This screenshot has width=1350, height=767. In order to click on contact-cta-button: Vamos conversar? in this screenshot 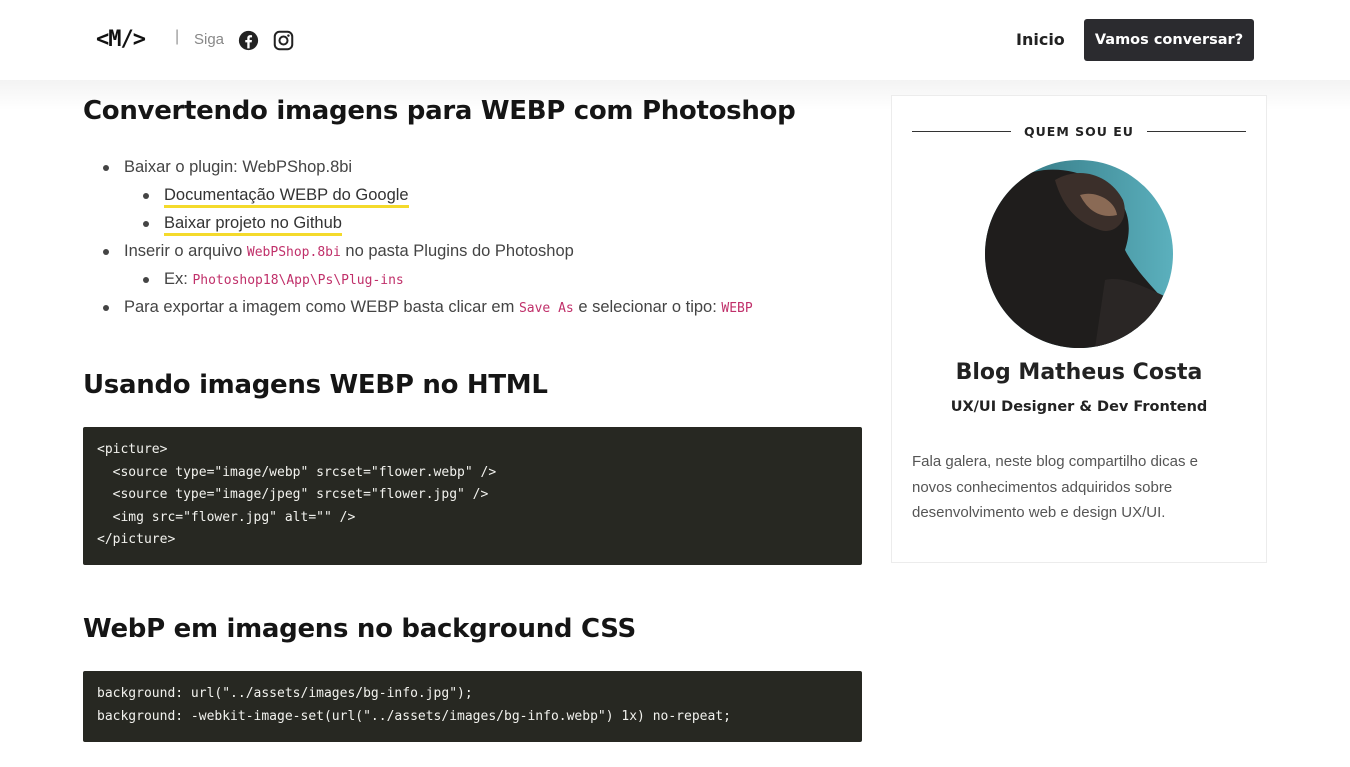, I will do `click(1169, 40)`.